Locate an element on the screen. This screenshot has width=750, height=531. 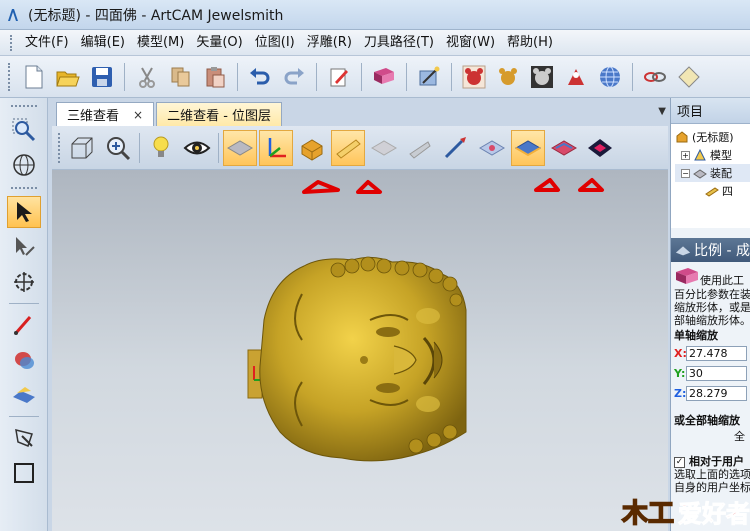
x-scale-input: 27.478 is located at coordinates (716, 353).